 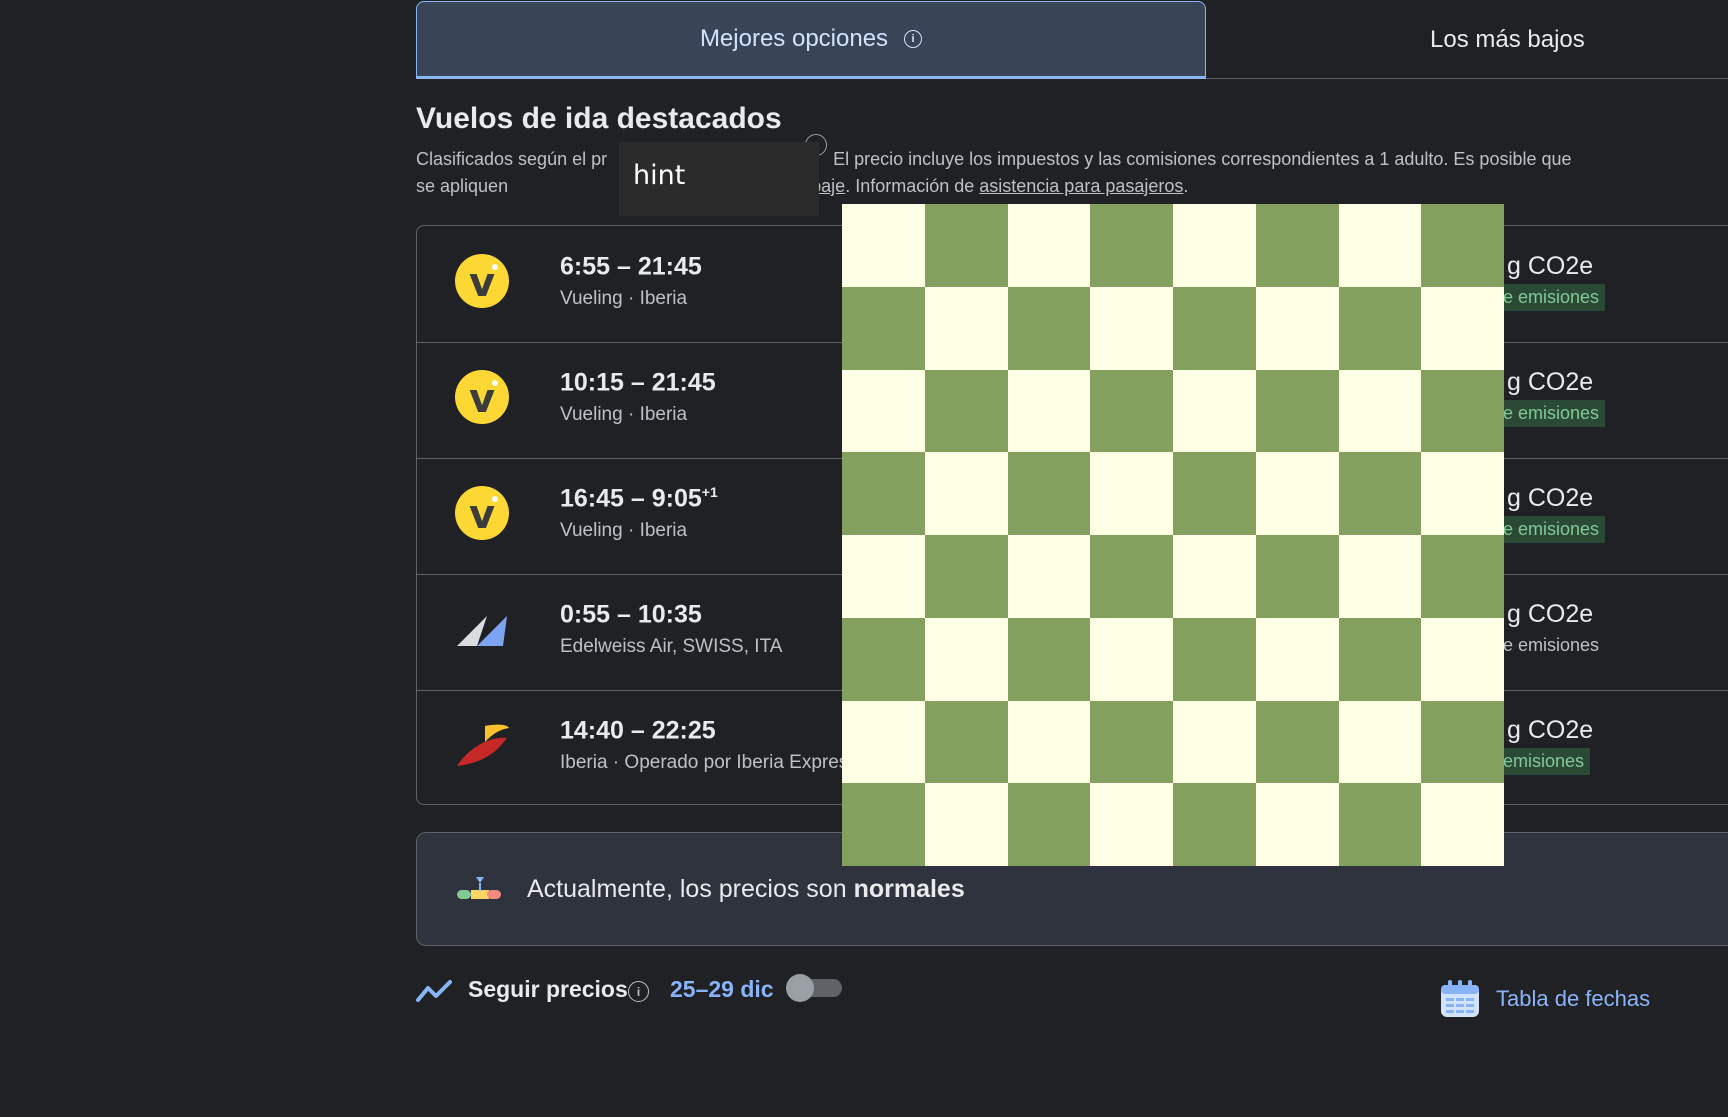 What do you see at coordinates (512, 159) in the screenshot?
I see `subtitle-part-1: Clasificados según el pr` at bounding box center [512, 159].